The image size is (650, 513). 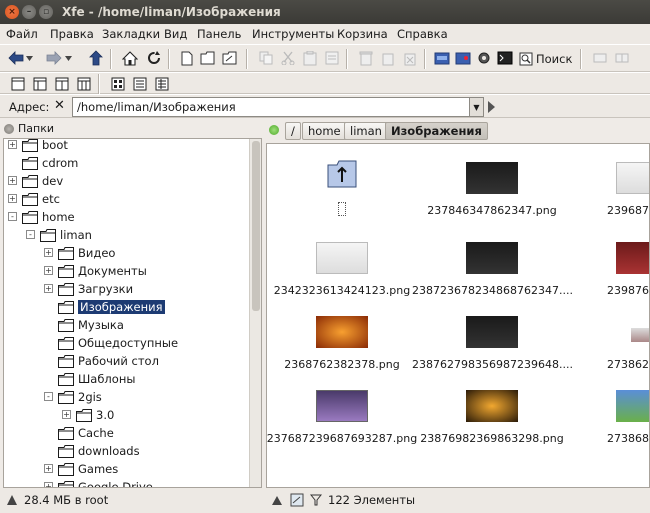 I want to click on parent-folder-icon, so click(x=342, y=174).